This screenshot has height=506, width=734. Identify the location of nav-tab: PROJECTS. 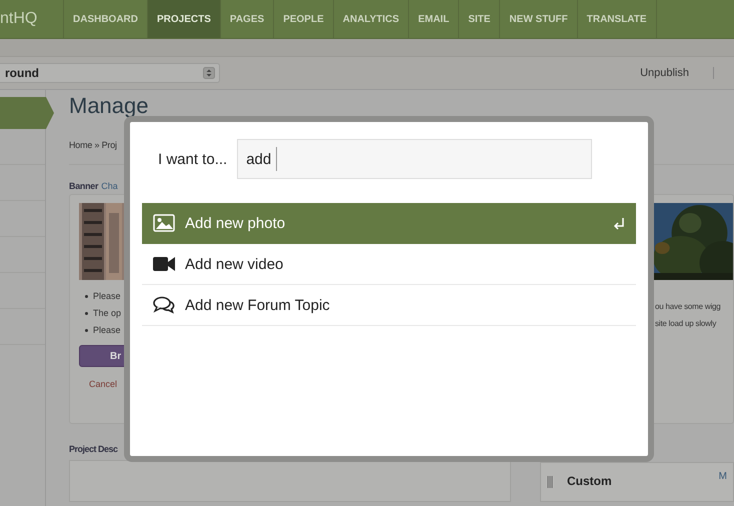
(184, 19).